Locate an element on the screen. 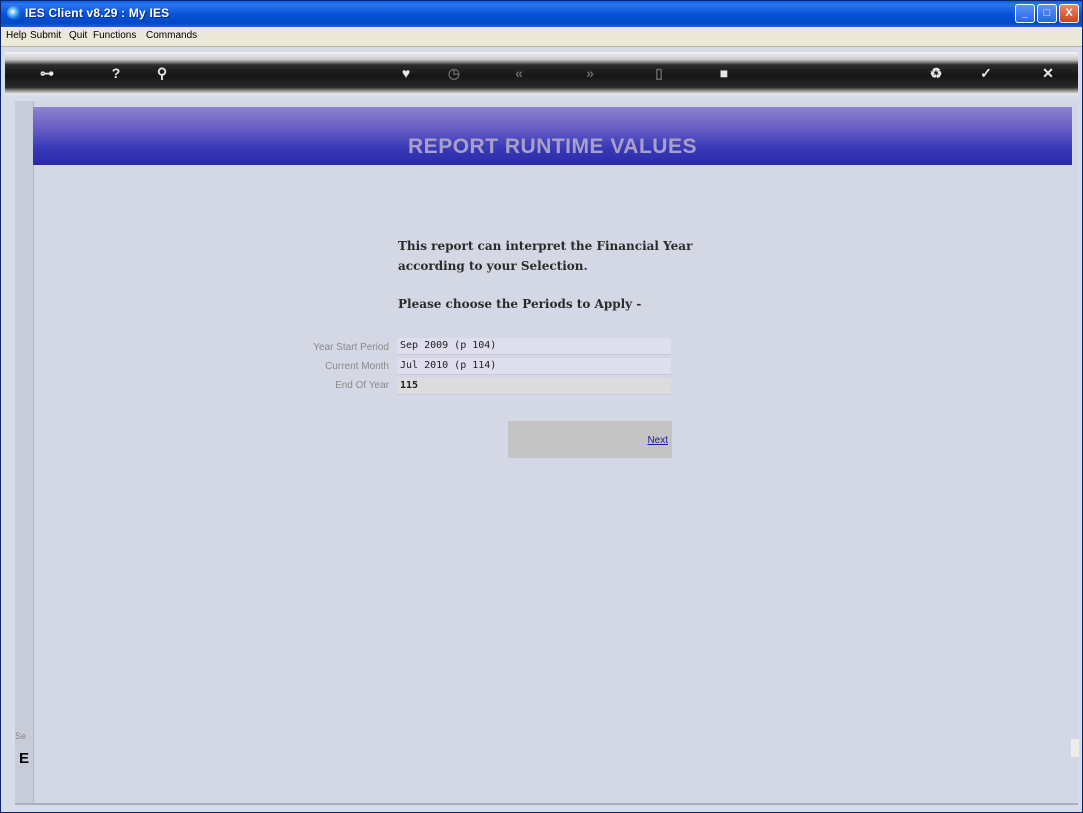  status-bar is located at coordinates (546, 804).